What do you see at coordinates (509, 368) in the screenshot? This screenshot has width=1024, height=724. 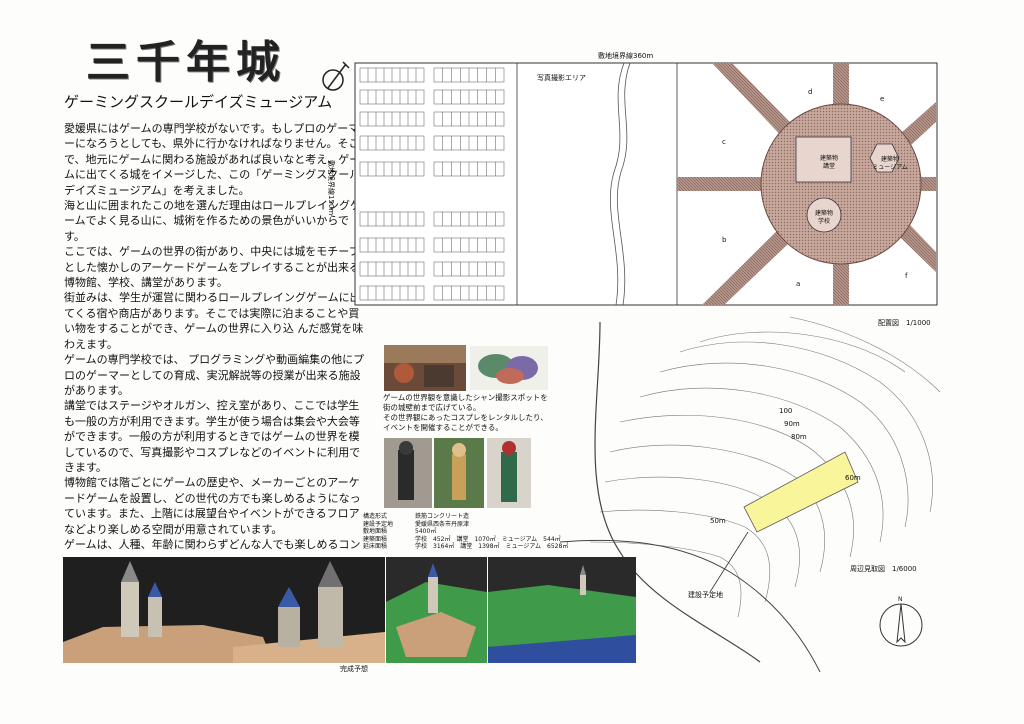 I see `world-map-photo` at bounding box center [509, 368].